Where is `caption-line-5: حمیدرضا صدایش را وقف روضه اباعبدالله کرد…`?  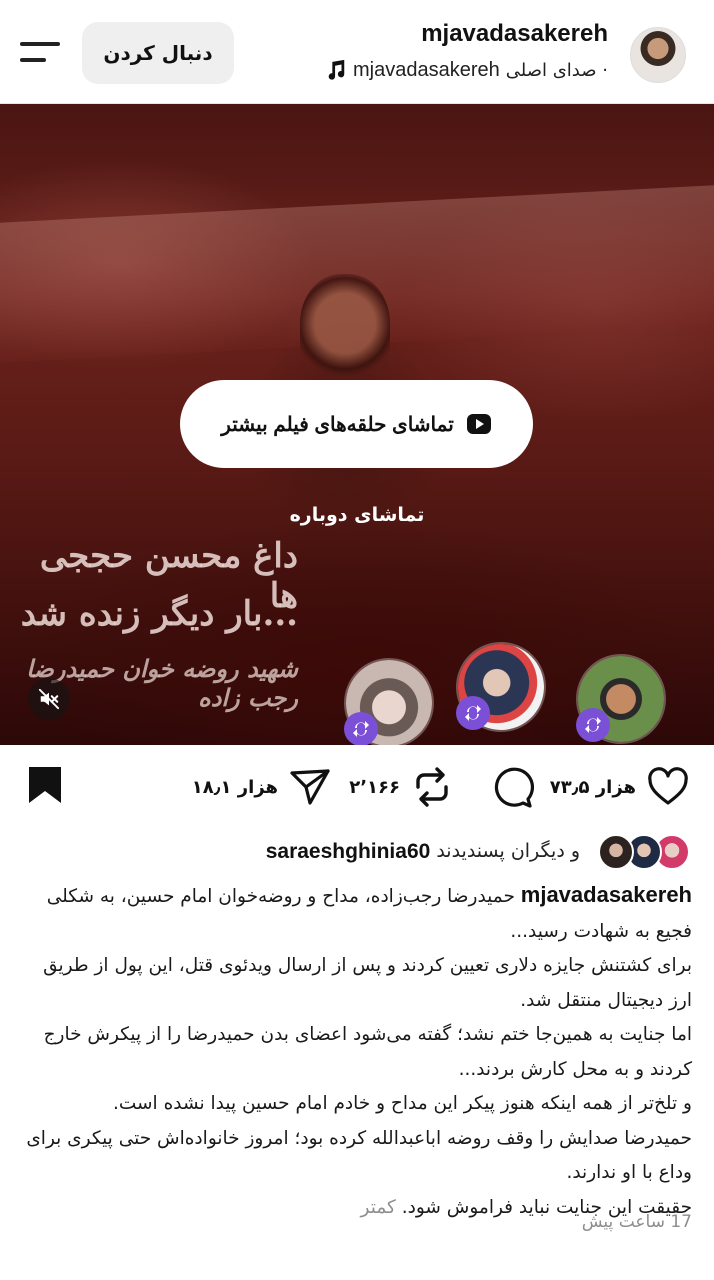
caption-line-5: حمیدرضا صدایش را وقف روضه اباعبدالله کرد… is located at coordinates (359, 1155).